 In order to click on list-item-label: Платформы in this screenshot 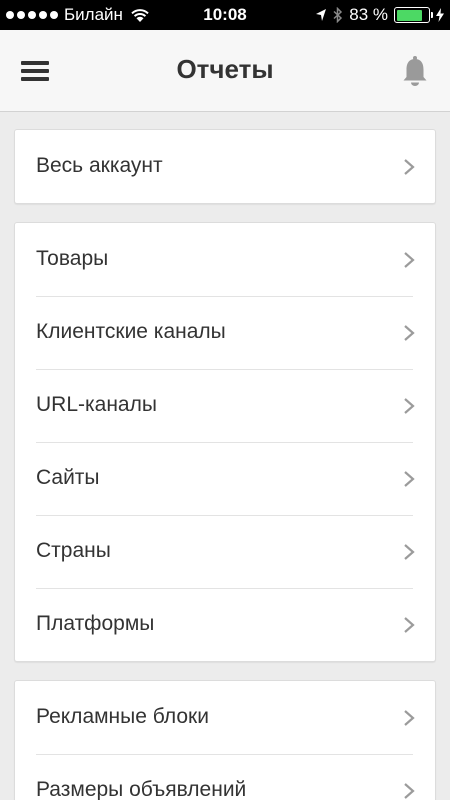, I will do `click(95, 623)`.